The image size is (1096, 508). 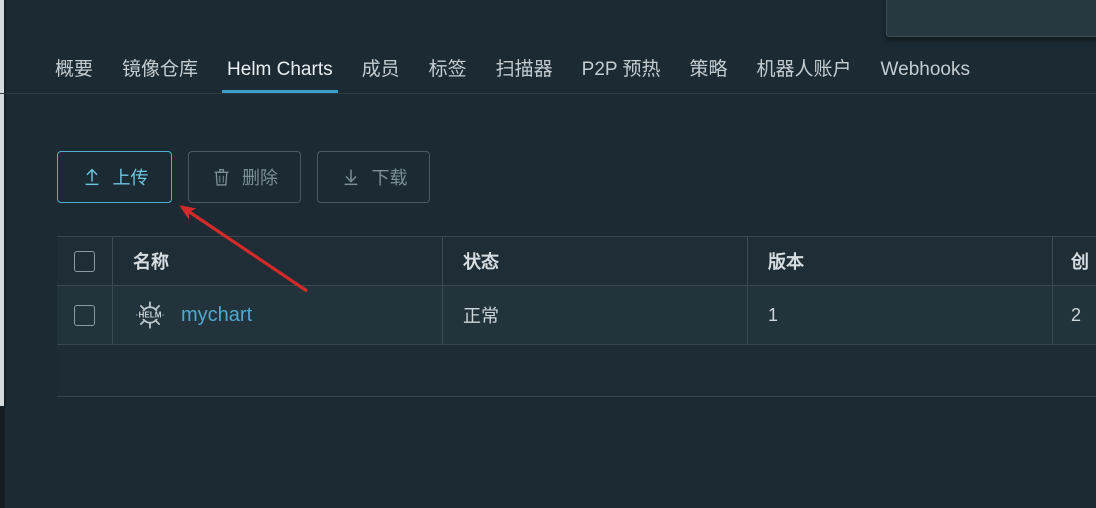 I want to click on delete-button-label: 删除, so click(x=260, y=178).